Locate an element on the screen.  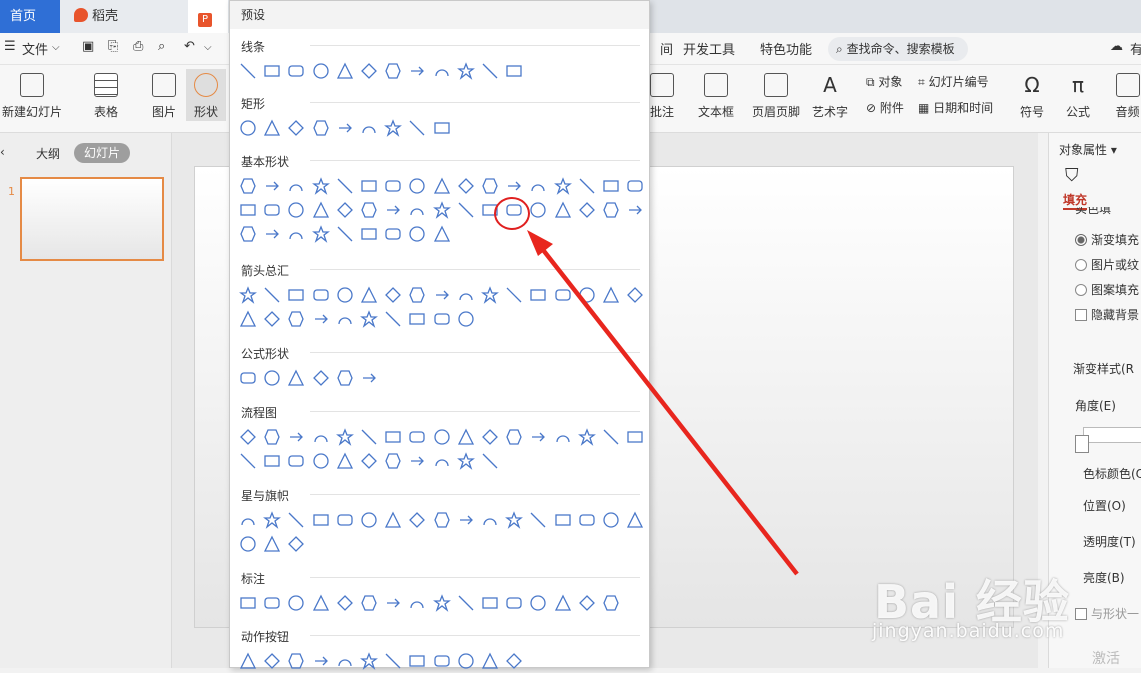
datetime-button: ▦ 日期和时间 is located at coordinates (955, 107).